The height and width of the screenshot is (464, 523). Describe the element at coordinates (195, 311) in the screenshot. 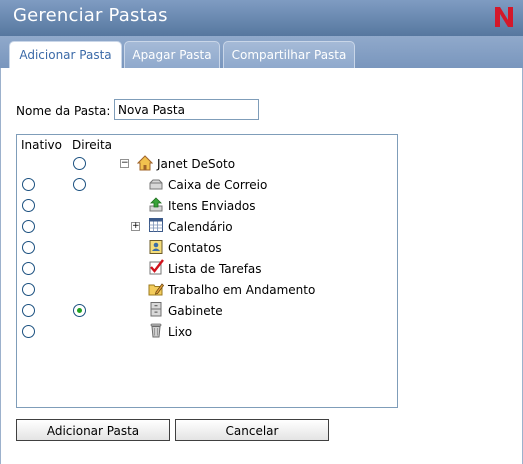

I see `tree-item-cabinet: Gabinete` at that location.